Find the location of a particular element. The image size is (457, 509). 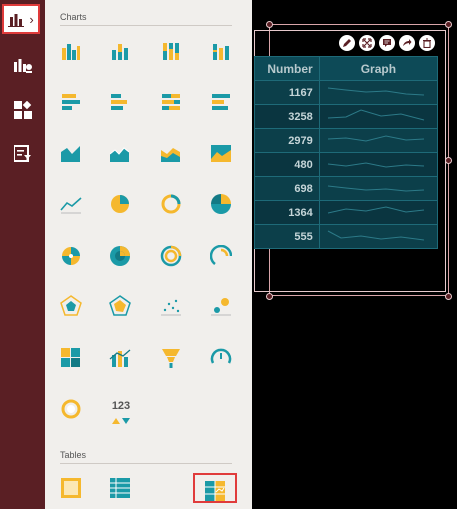

table-row: 555 is located at coordinates (346, 236).